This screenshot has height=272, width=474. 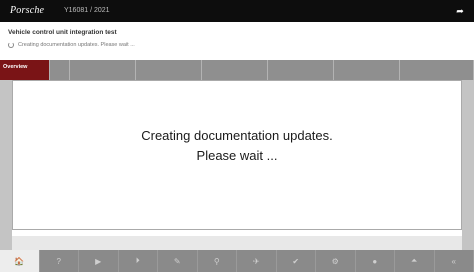 What do you see at coordinates (178, 261) in the screenshot?
I see `edit-icon: ✎` at bounding box center [178, 261].